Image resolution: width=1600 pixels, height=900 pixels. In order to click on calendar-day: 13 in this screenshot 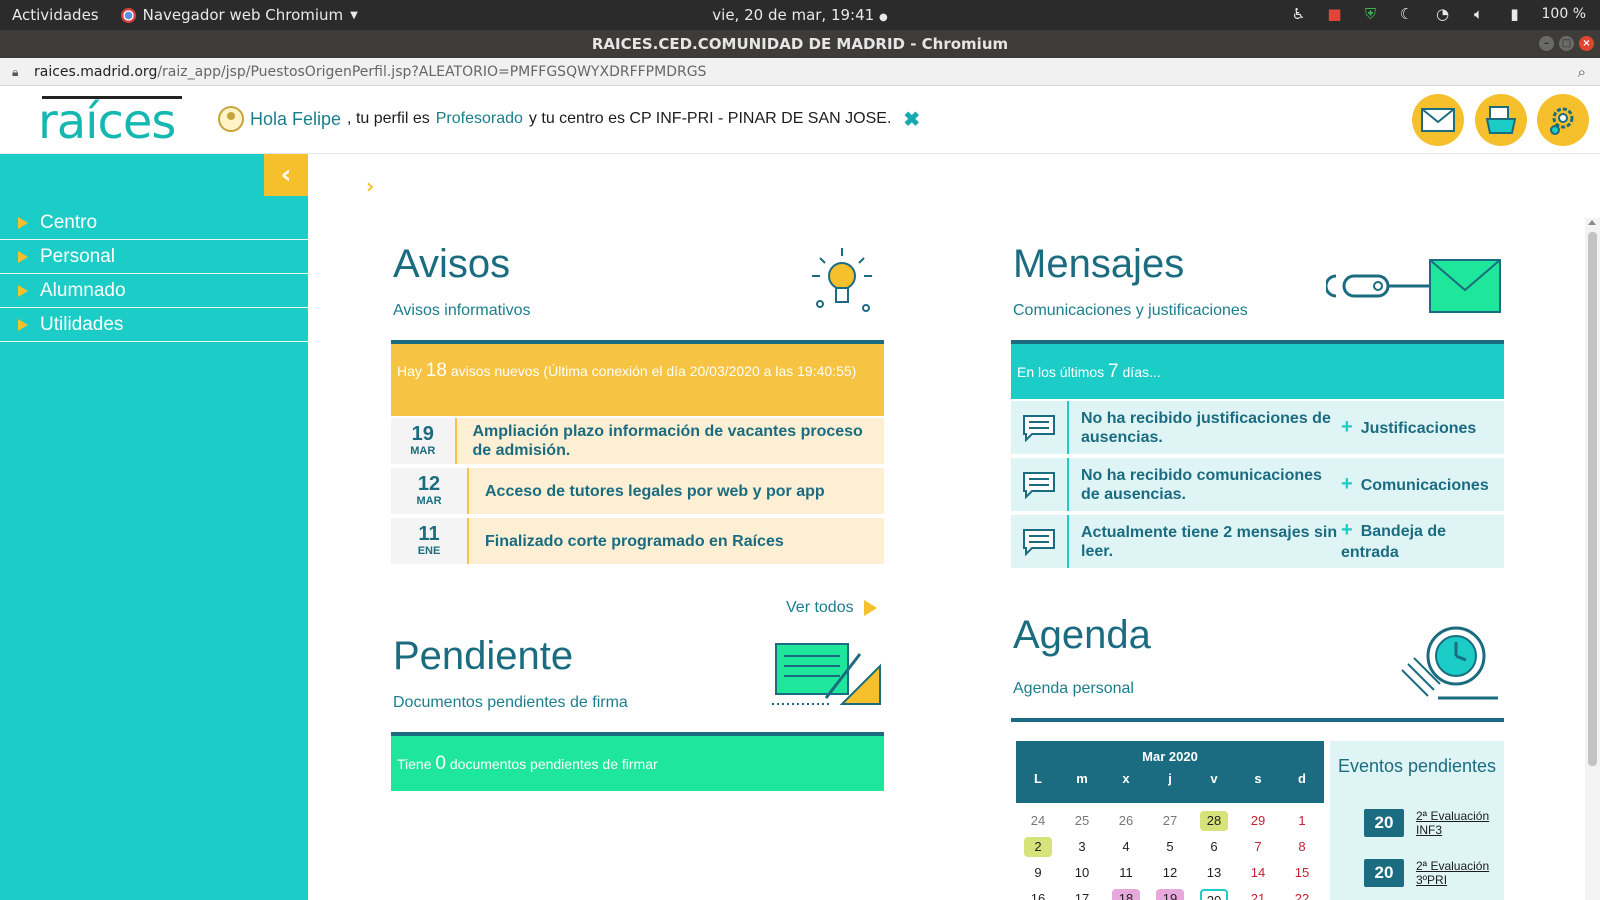, I will do `click(1214, 873)`.